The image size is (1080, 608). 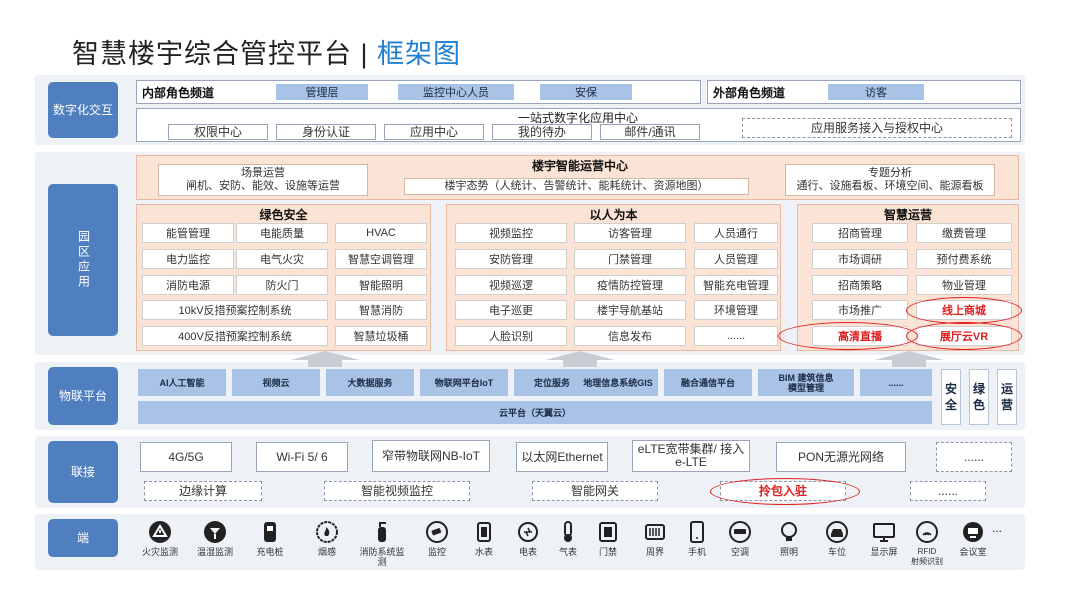 What do you see at coordinates (511, 285) in the screenshot?
I see `people-cell: 视频巡逻` at bounding box center [511, 285].